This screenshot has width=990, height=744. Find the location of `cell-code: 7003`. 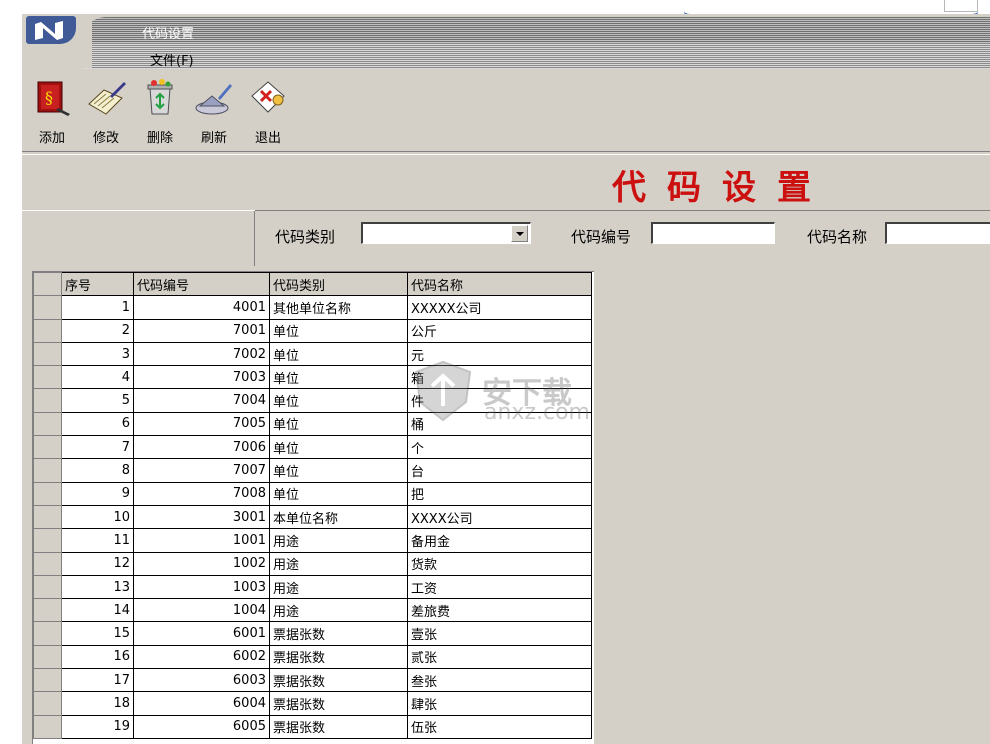

cell-code: 7003 is located at coordinates (201, 377).